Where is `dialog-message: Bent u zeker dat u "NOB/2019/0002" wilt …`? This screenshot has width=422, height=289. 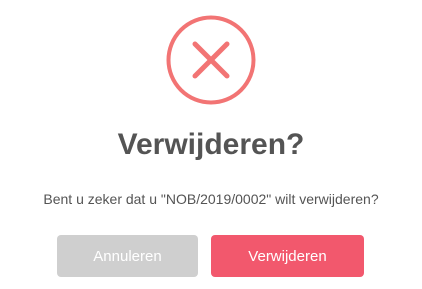 dialog-message: Bent u zeker dat u "NOB/2019/0002" wilt … is located at coordinates (211, 199).